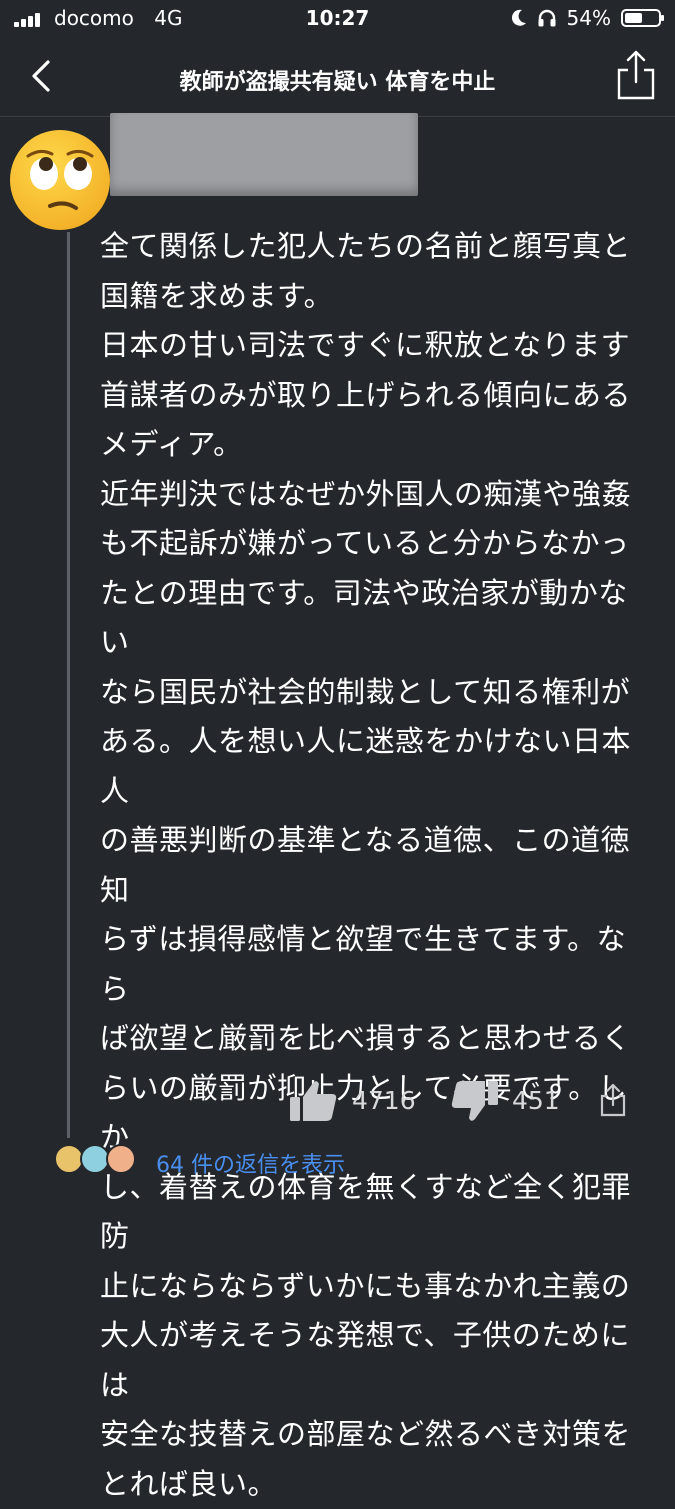 This screenshot has width=675, height=1509. What do you see at coordinates (589, 18) in the screenshot?
I see `battery-percent: 54%` at bounding box center [589, 18].